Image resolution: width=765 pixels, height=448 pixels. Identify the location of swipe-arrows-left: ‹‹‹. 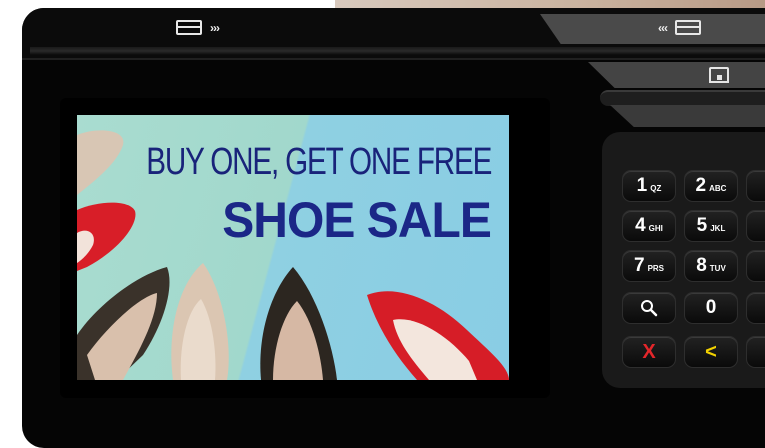
(663, 27).